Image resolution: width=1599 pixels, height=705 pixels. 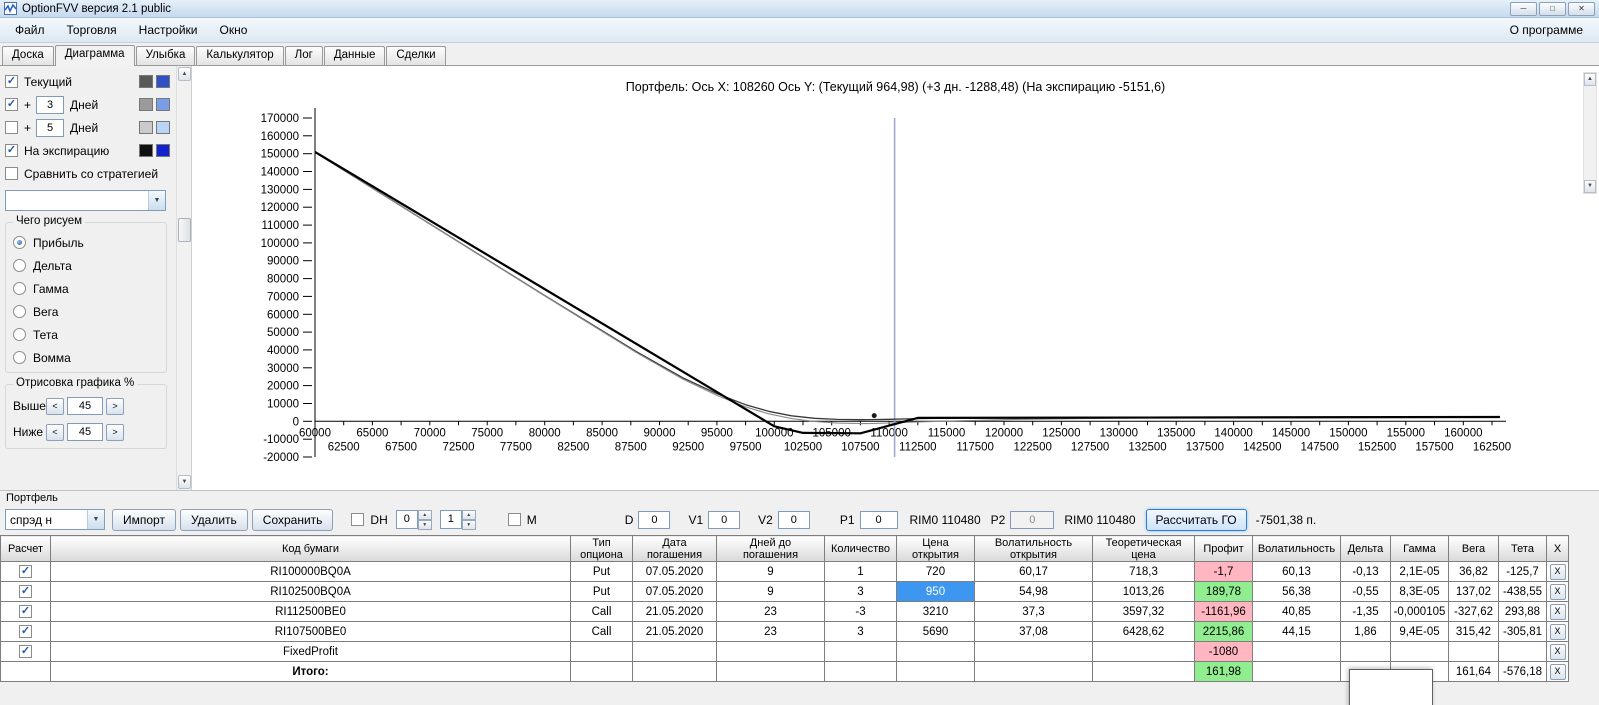 What do you see at coordinates (860, 548) in the screenshot?
I see `column-header: Количество` at bounding box center [860, 548].